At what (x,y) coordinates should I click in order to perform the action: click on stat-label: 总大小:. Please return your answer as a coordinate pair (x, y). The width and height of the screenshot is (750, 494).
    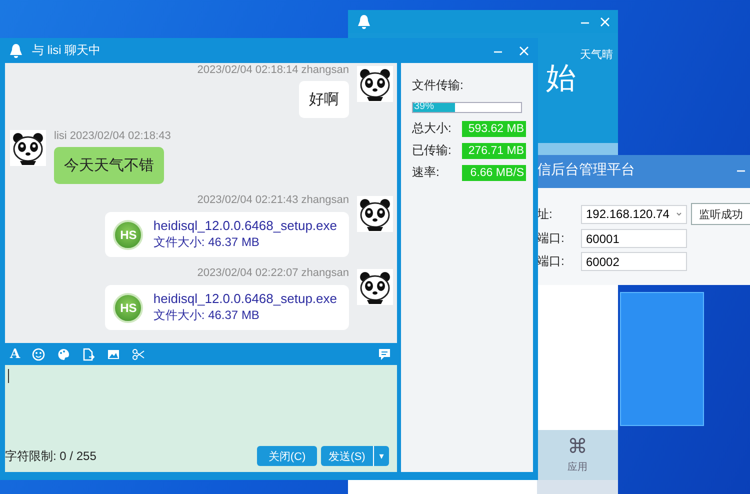
    Looking at the image, I should click on (432, 128).